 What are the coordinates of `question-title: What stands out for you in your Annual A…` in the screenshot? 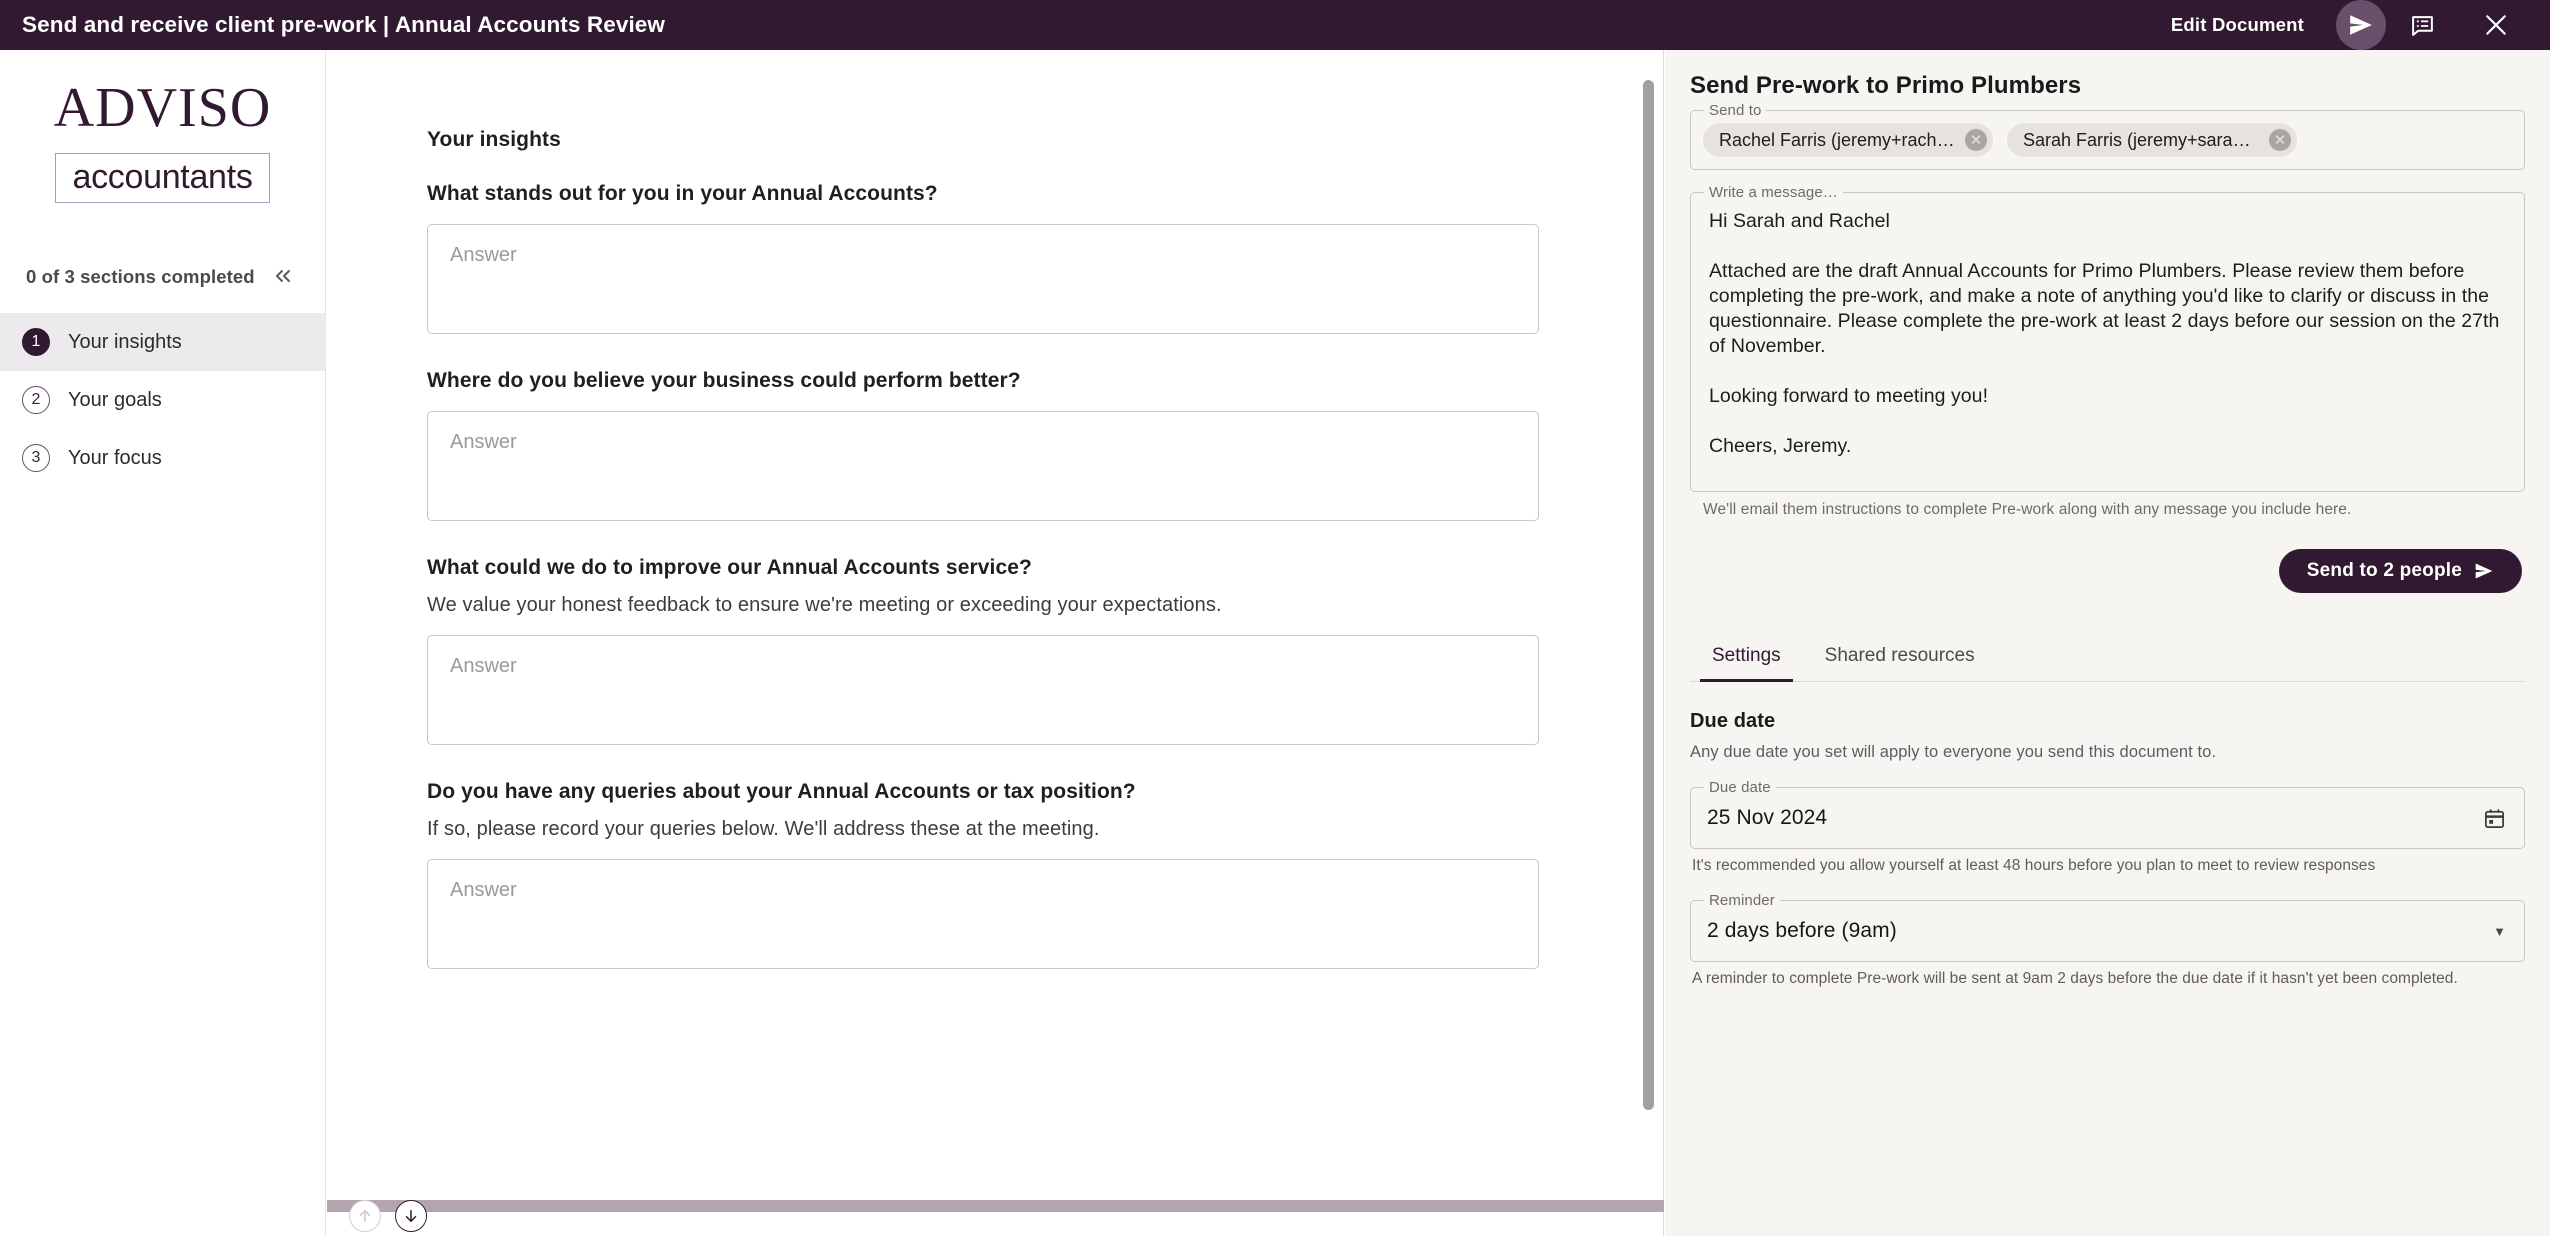 It's located at (682, 193).